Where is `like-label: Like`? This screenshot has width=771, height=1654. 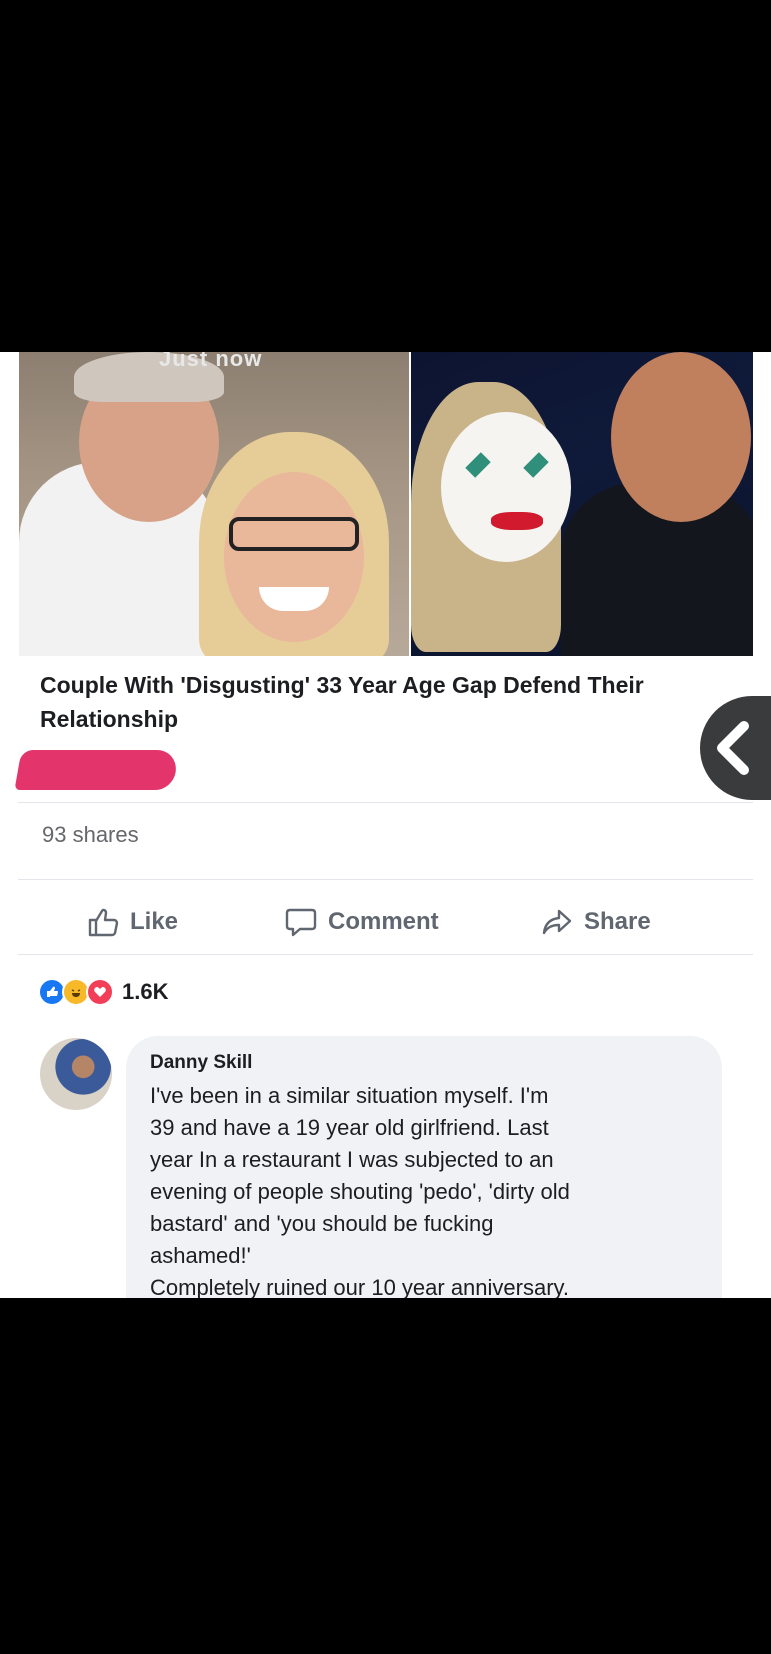
like-label: Like is located at coordinates (154, 921).